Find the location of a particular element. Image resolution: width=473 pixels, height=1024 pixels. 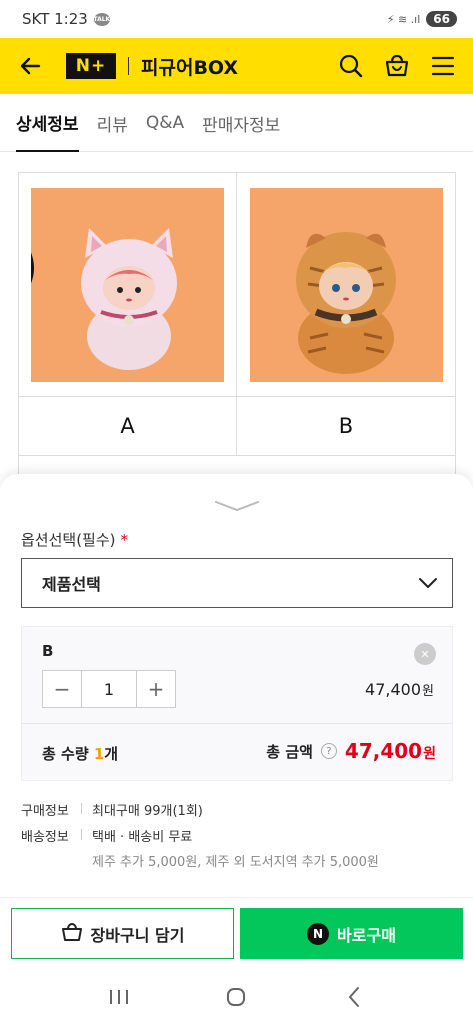

naver-n-icon: N is located at coordinates (318, 933).